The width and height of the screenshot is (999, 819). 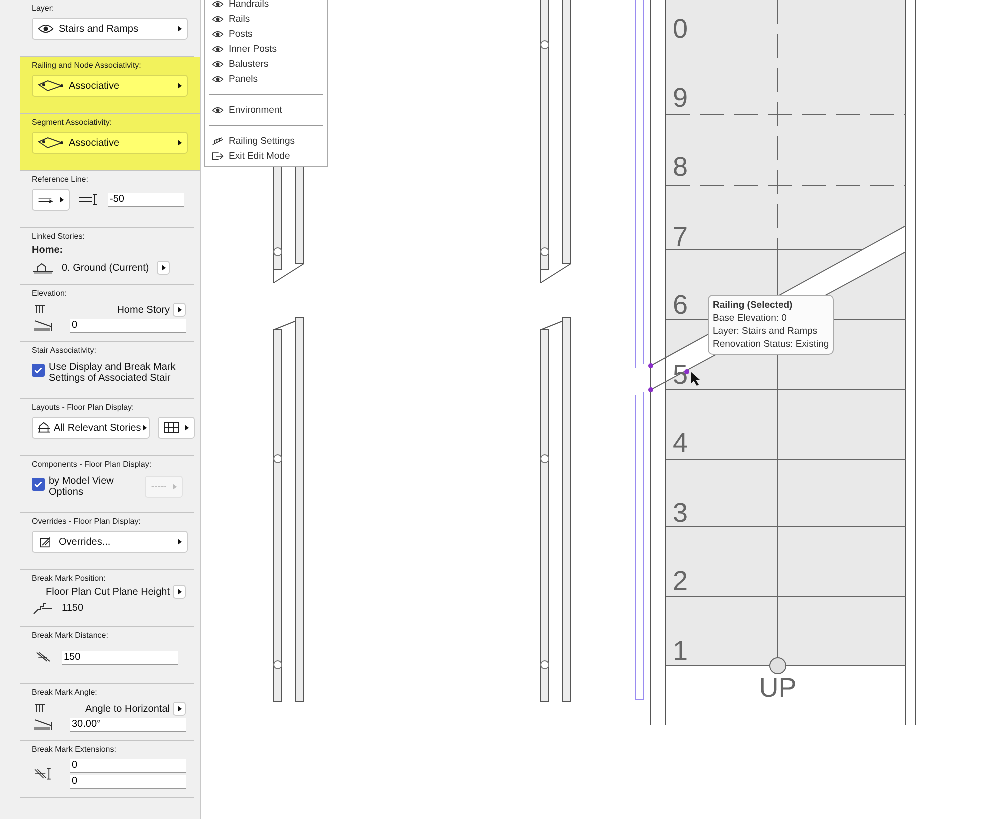 What do you see at coordinates (680, 167) in the screenshot?
I see `step-number: 8` at bounding box center [680, 167].